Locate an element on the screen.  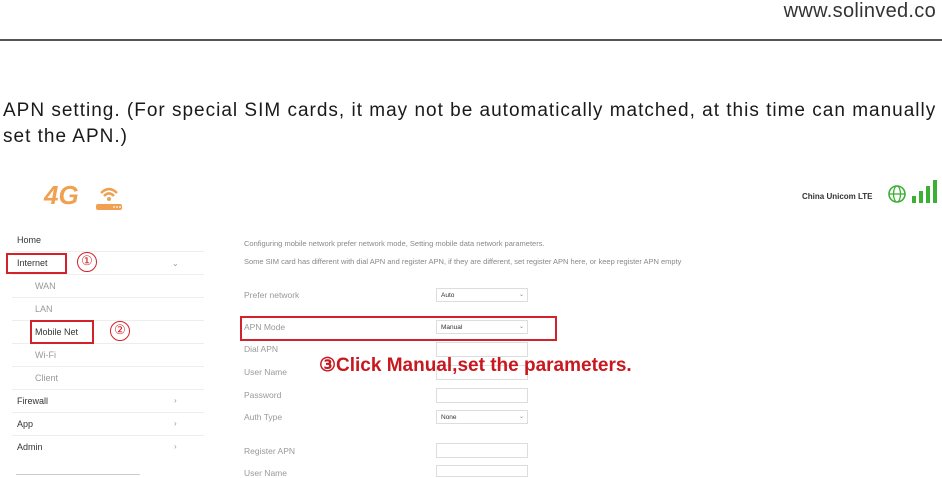
sidebar-item-wan: WAN is located at coordinates (45, 286).